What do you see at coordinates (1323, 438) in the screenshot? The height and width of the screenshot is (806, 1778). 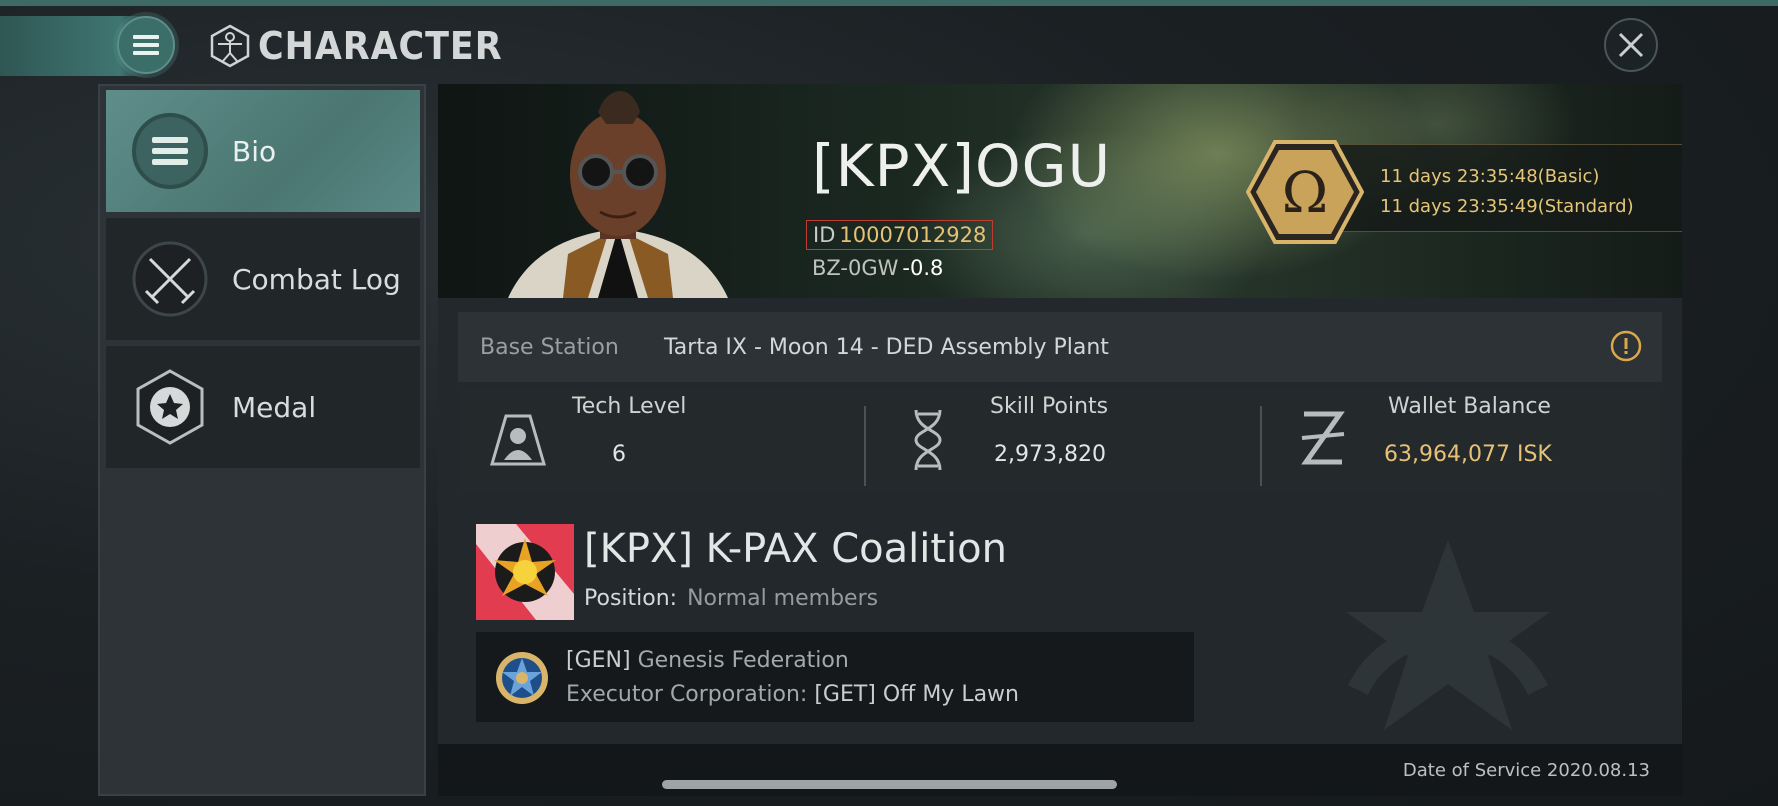 I see `isk-icon` at bounding box center [1323, 438].